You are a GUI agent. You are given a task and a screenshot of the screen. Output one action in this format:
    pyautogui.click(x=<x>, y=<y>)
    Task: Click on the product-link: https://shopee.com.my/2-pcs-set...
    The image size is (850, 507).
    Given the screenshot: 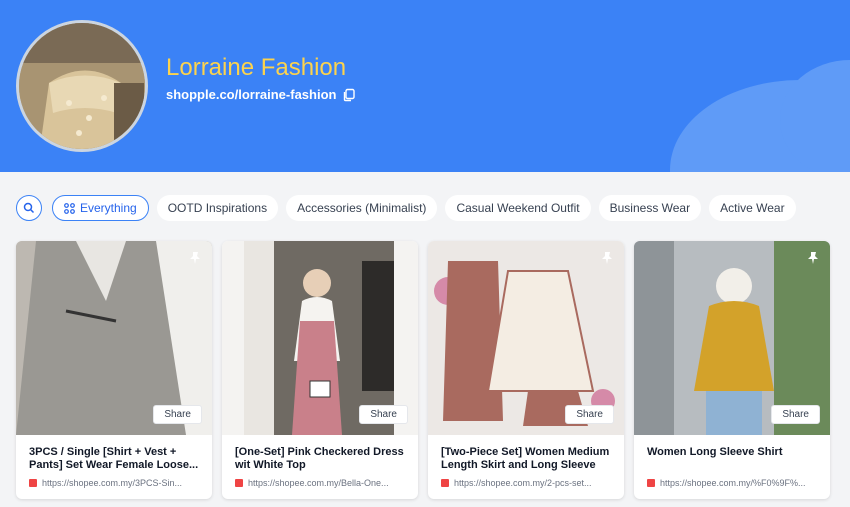 What is the action you would take?
    pyautogui.click(x=523, y=483)
    